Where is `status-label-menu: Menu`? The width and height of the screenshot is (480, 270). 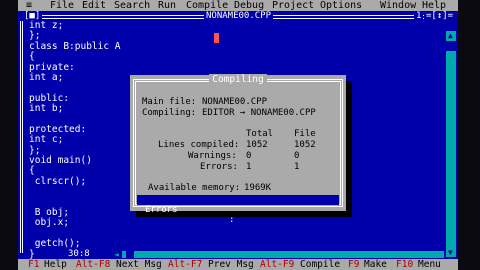
status-label-menu: Menu is located at coordinates (429, 264).